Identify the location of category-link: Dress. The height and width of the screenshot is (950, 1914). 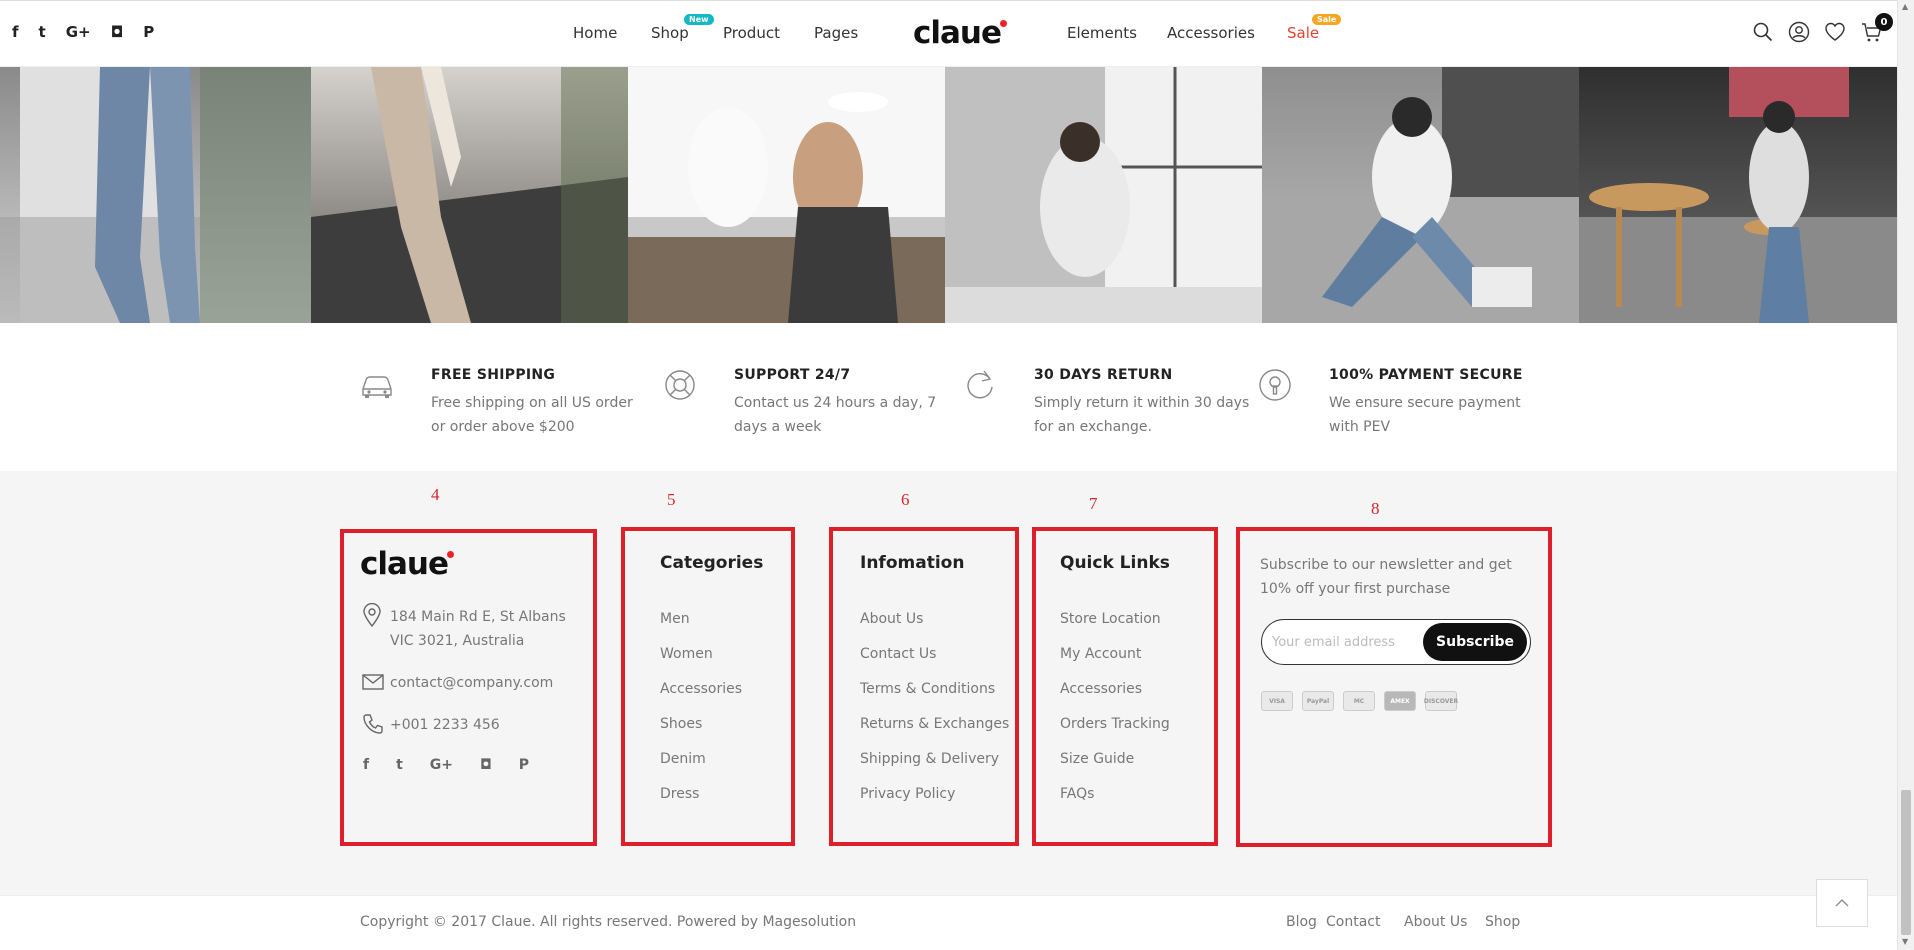
(701, 801).